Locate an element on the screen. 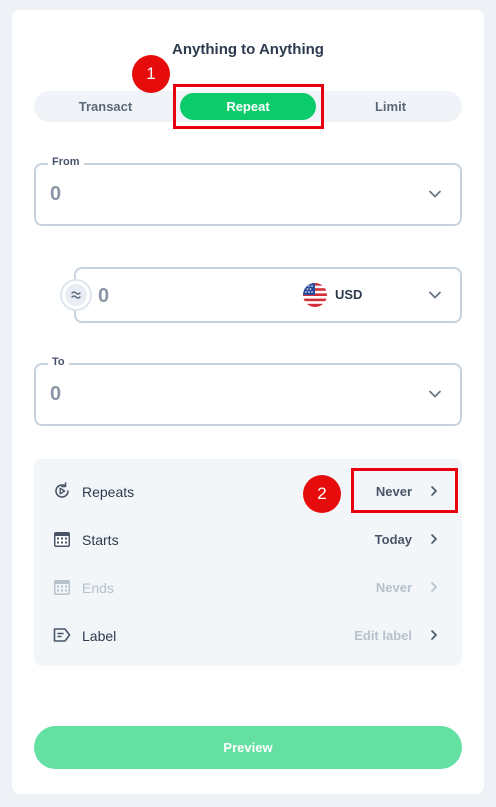 The height and width of the screenshot is (807, 496). preview-button: Preview is located at coordinates (248, 747).